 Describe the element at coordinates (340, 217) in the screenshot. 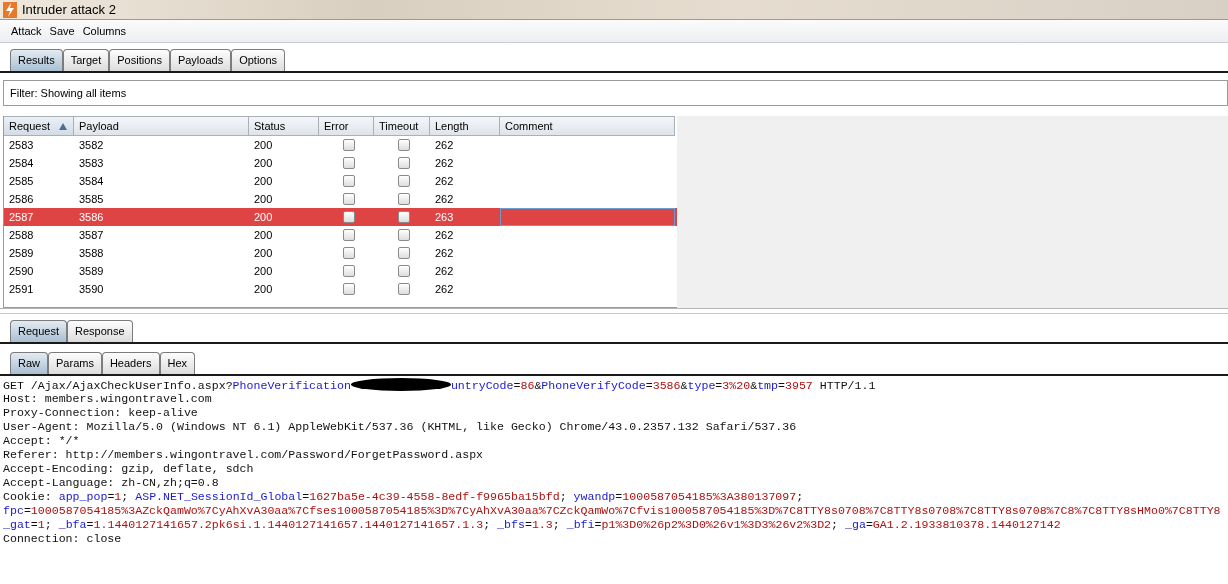

I see `table-row: 2587 3586 200 263` at that location.